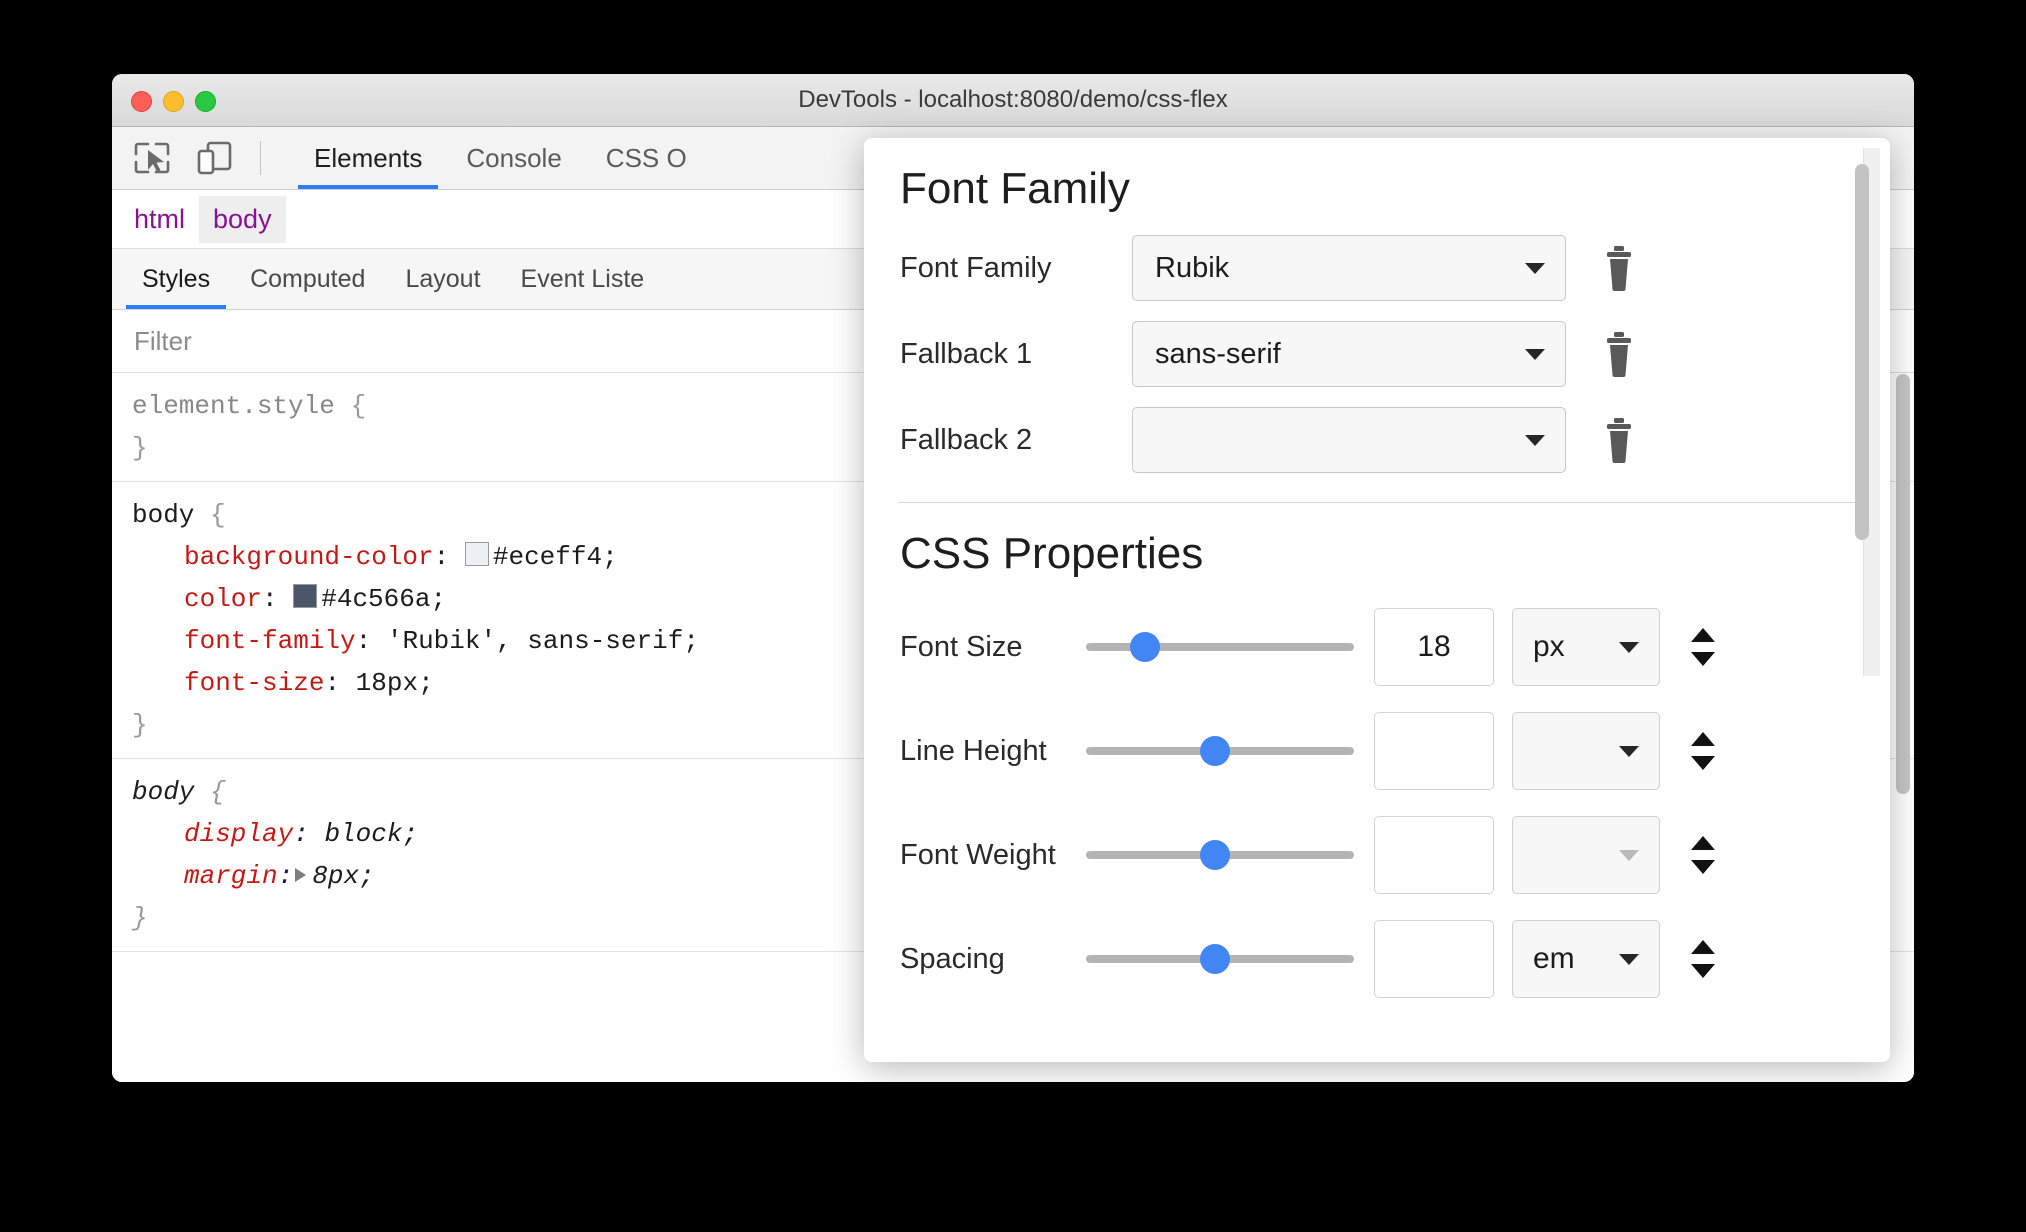  What do you see at coordinates (1220, 647) in the screenshot?
I see `font-size-slider` at bounding box center [1220, 647].